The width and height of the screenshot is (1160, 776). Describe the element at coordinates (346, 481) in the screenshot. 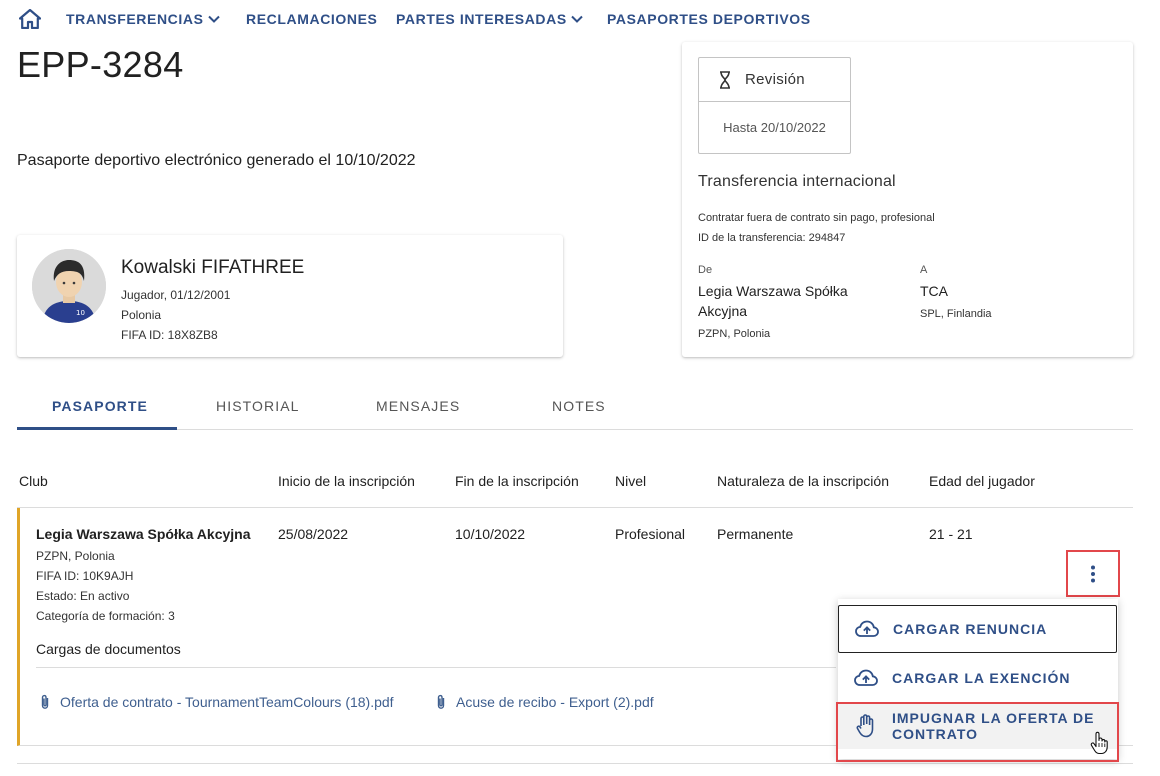

I see `column-header-start: Inicio de la inscripción` at that location.